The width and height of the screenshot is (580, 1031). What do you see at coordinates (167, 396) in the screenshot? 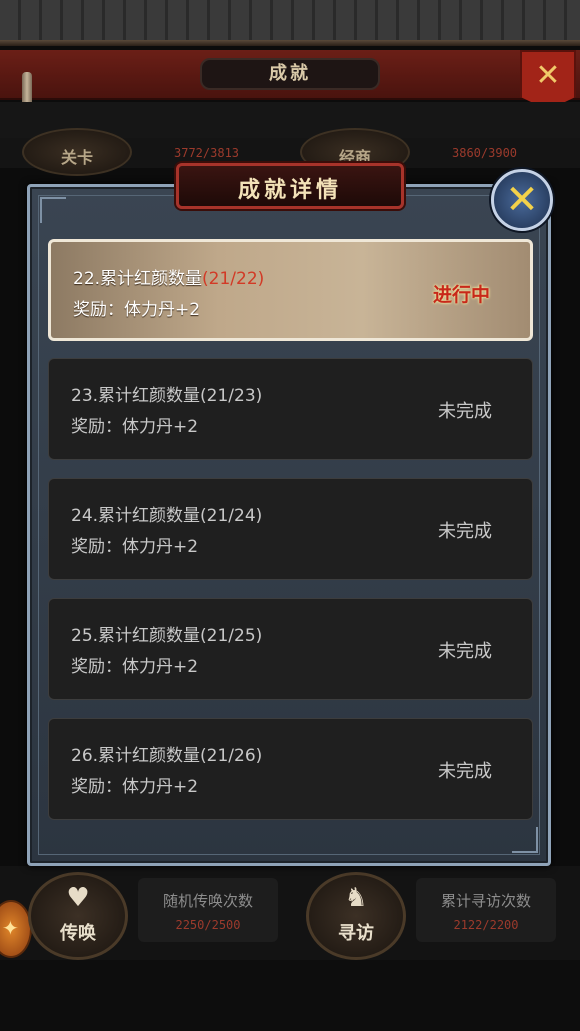
I see `achievement-title: 23.累计红颜数量(21/23)` at bounding box center [167, 396].